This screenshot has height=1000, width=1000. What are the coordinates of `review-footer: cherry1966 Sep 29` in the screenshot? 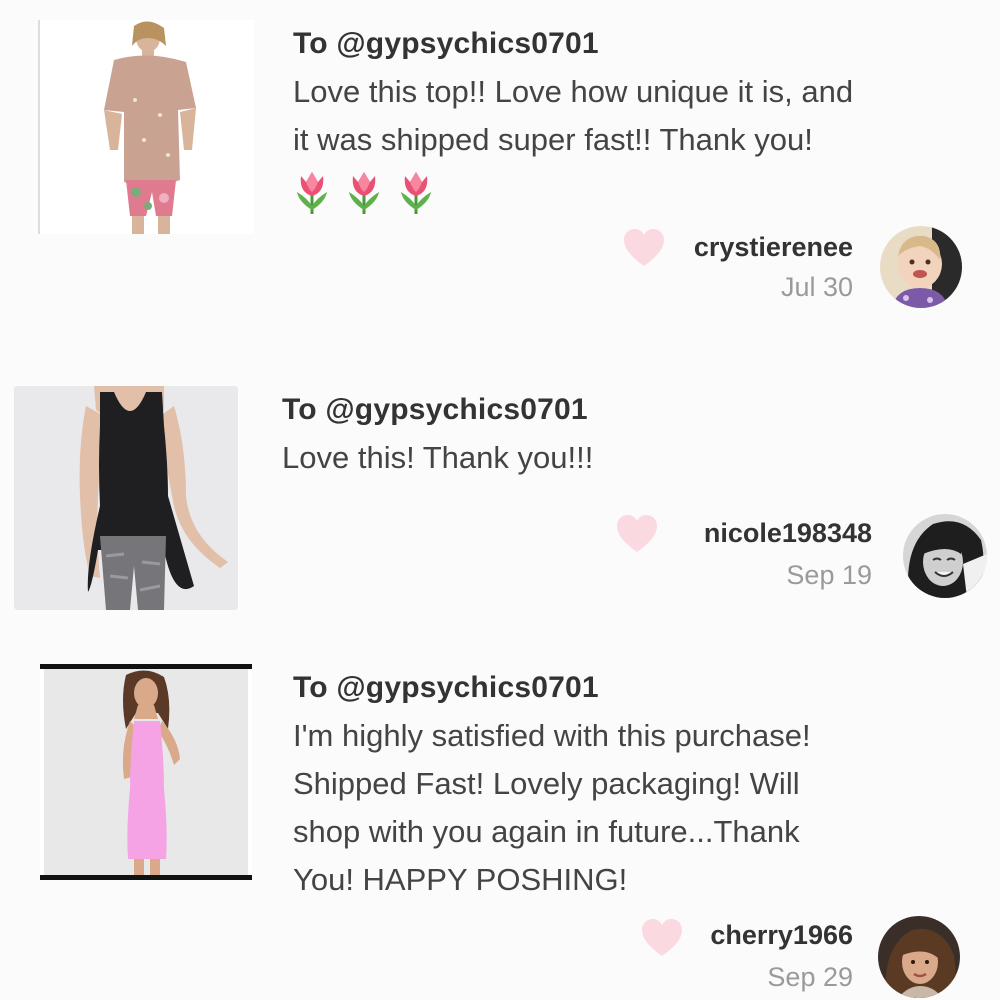 It's located at (785, 958).